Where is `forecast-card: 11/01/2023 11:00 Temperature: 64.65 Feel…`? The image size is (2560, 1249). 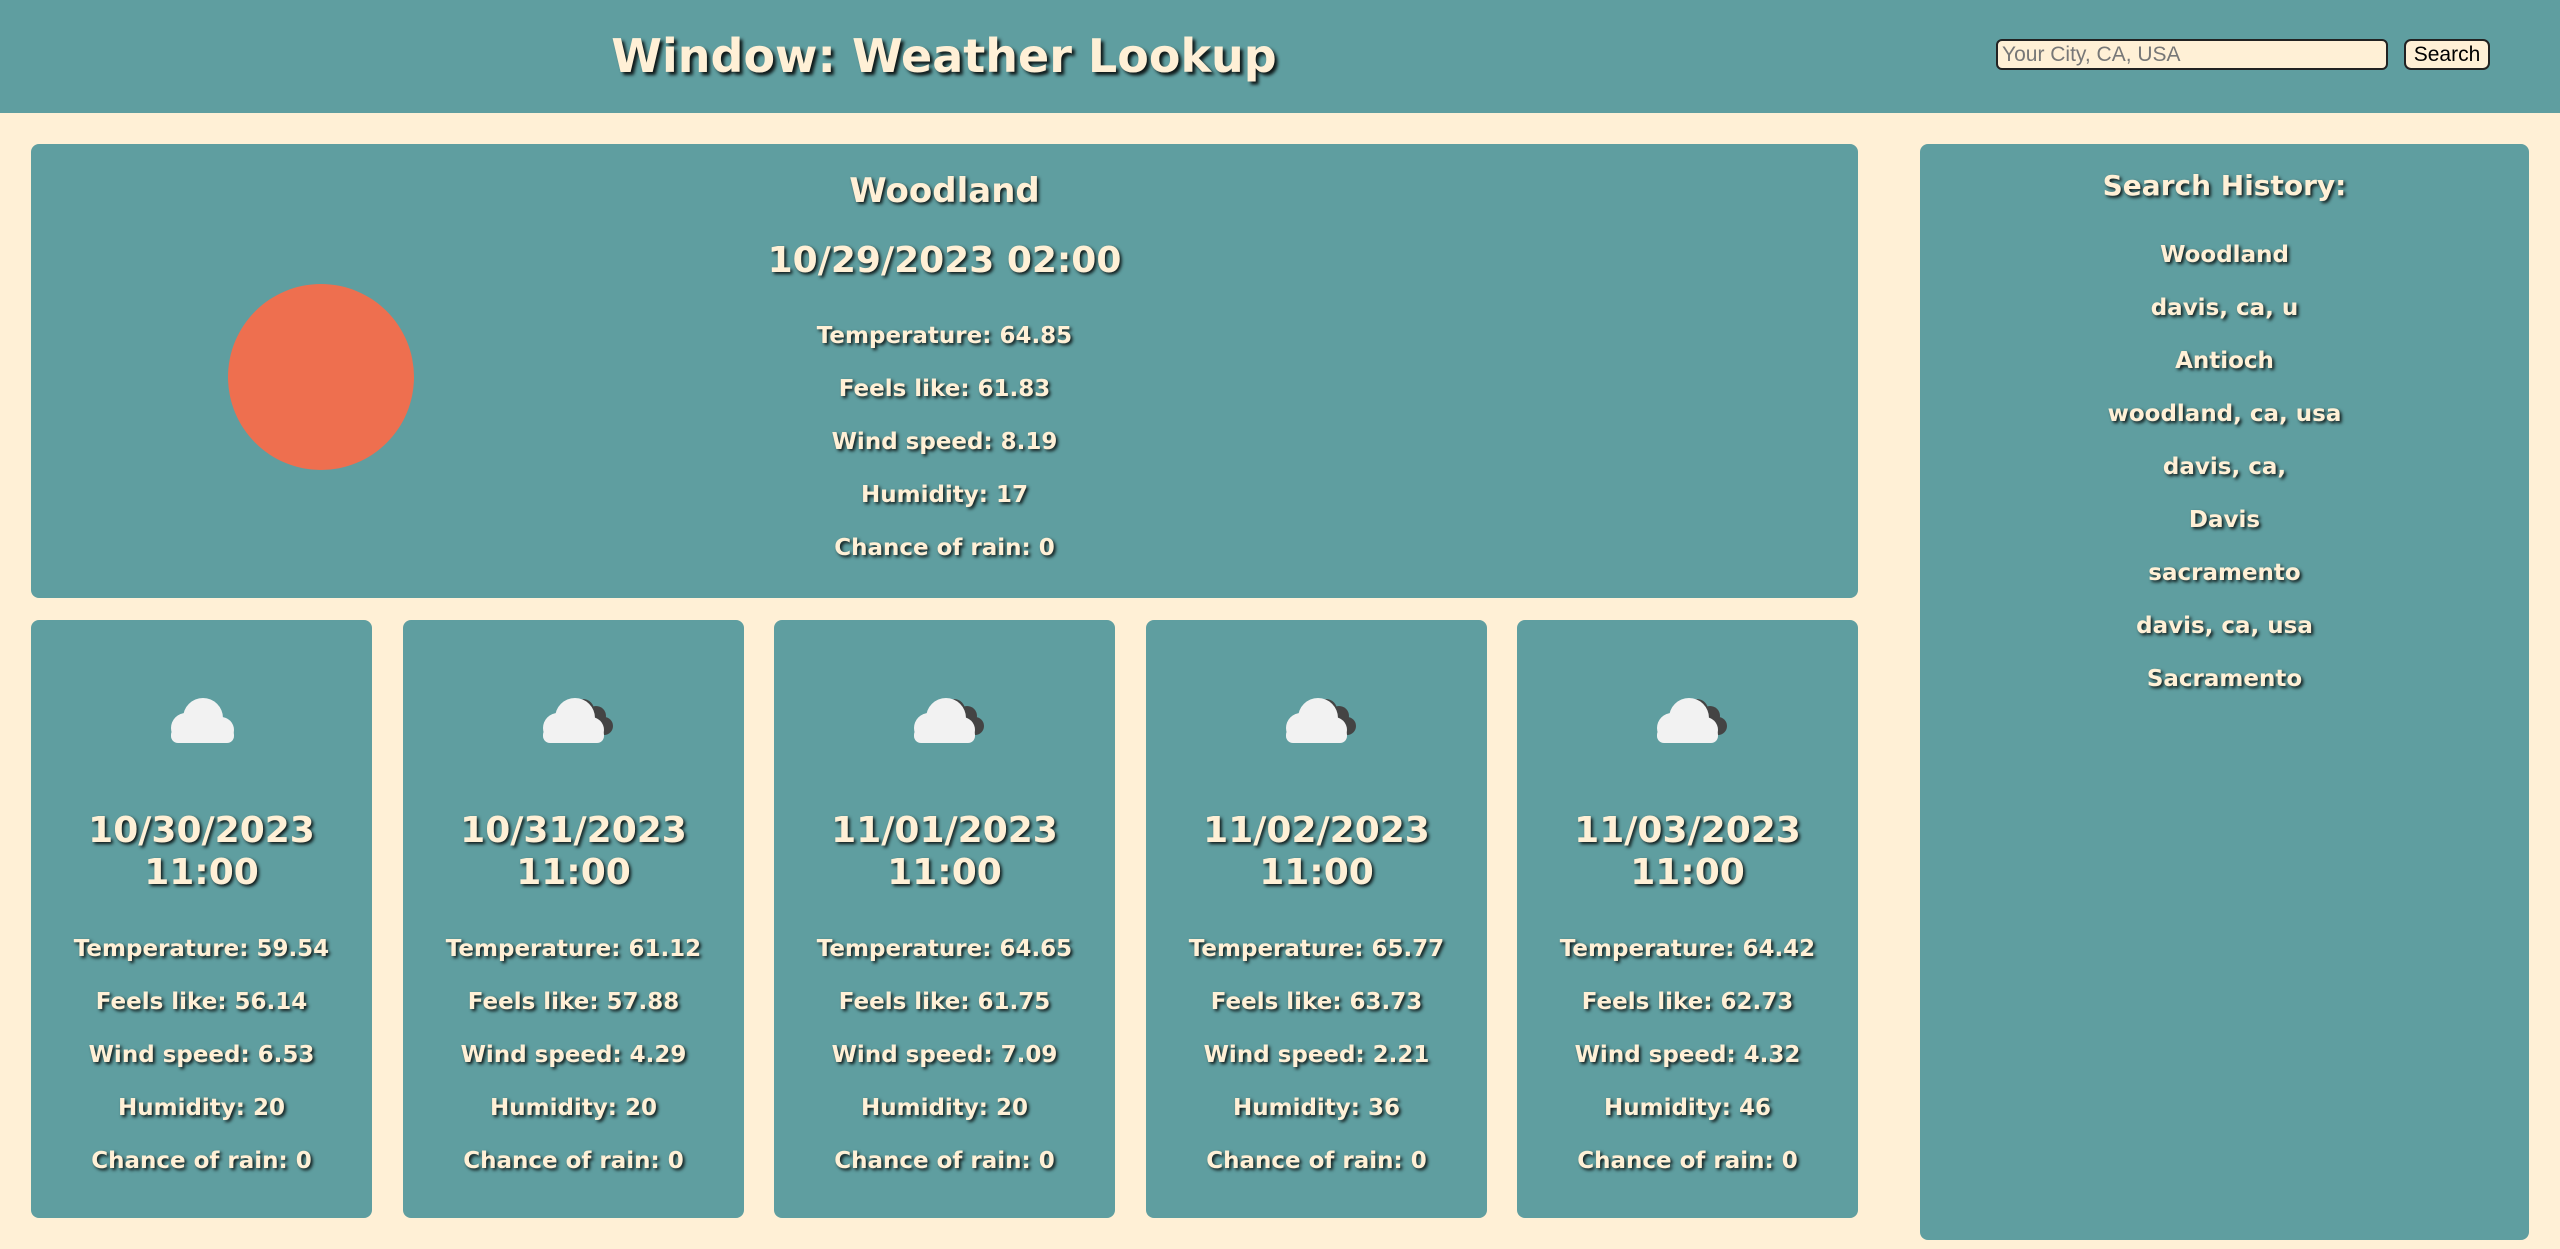 forecast-card: 11/01/2023 11:00 Temperature: 64.65 Feel… is located at coordinates (944, 919).